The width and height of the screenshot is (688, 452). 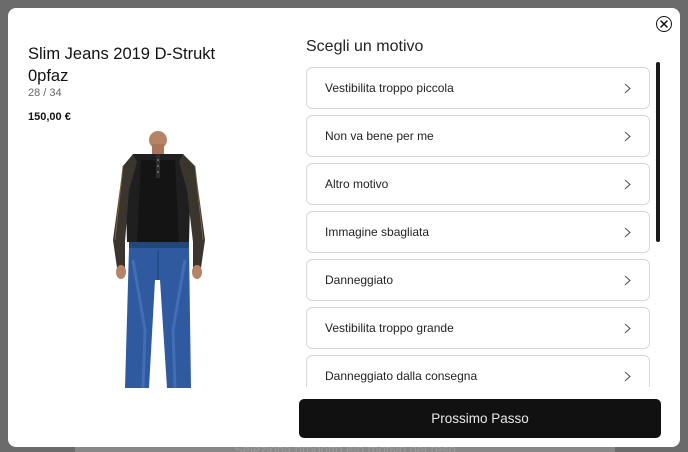 What do you see at coordinates (478, 184) in the screenshot?
I see `reason-option: Altro motivo` at bounding box center [478, 184].